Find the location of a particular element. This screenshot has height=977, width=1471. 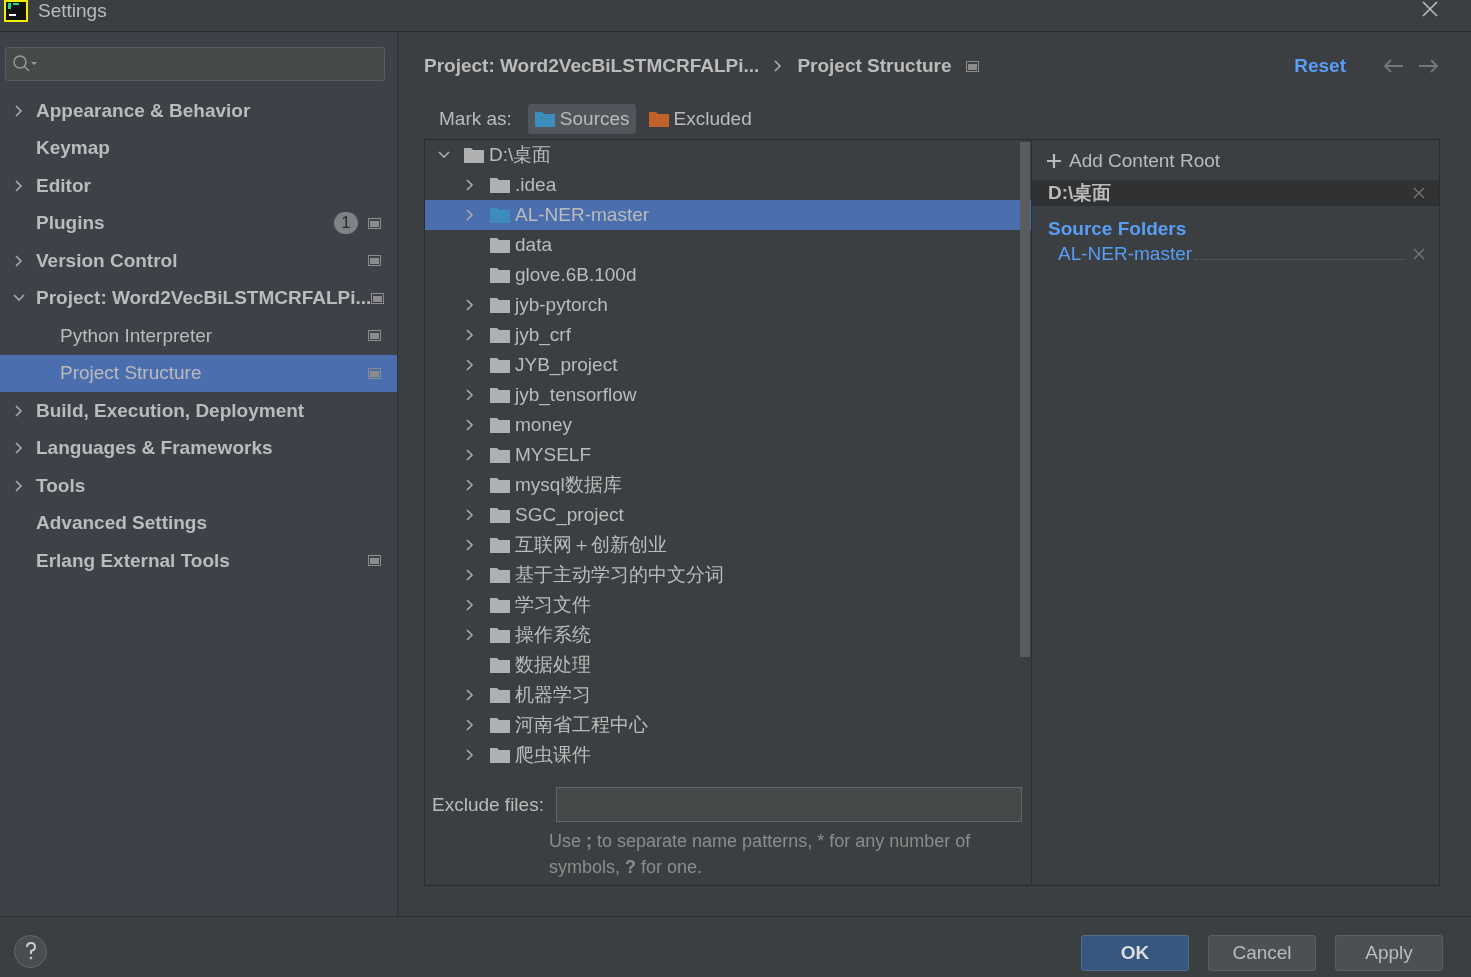

scrollbar-thumb is located at coordinates (1025, 399).